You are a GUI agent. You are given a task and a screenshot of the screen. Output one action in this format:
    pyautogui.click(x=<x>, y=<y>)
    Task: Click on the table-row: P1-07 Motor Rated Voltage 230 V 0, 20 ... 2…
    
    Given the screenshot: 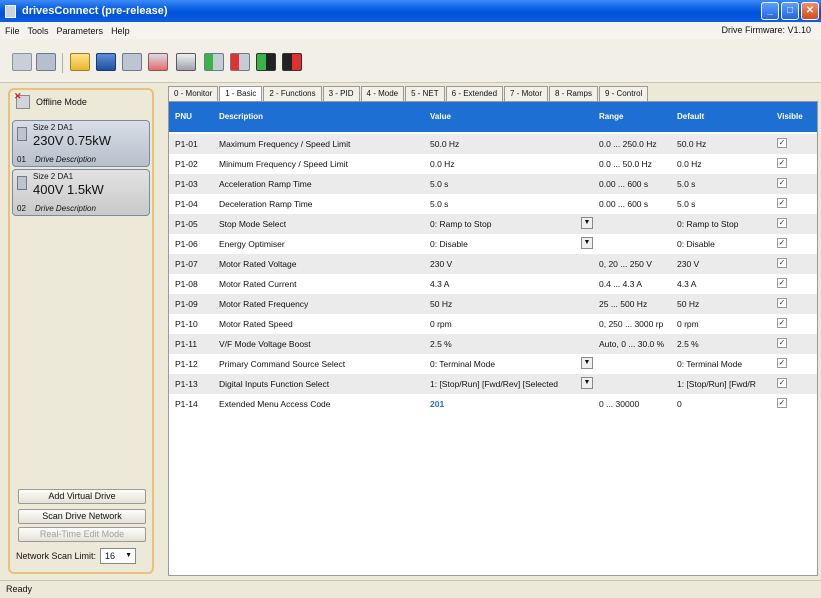 What is the action you would take?
    pyautogui.click(x=493, y=264)
    